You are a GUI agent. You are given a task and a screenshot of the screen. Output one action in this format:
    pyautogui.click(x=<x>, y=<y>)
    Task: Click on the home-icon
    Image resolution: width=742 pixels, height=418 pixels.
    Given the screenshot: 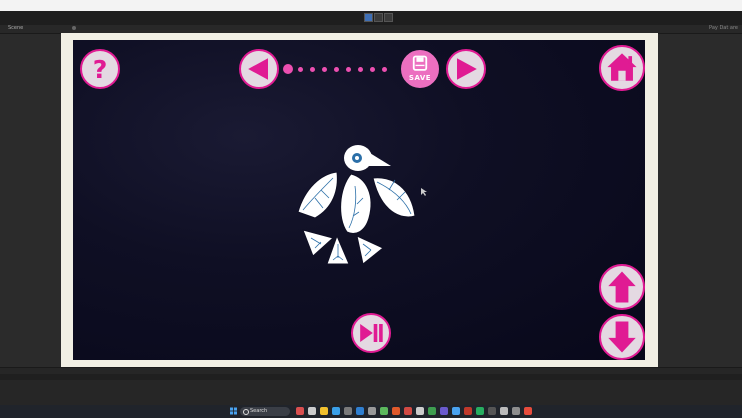 What is the action you would take?
    pyautogui.click(x=622, y=67)
    